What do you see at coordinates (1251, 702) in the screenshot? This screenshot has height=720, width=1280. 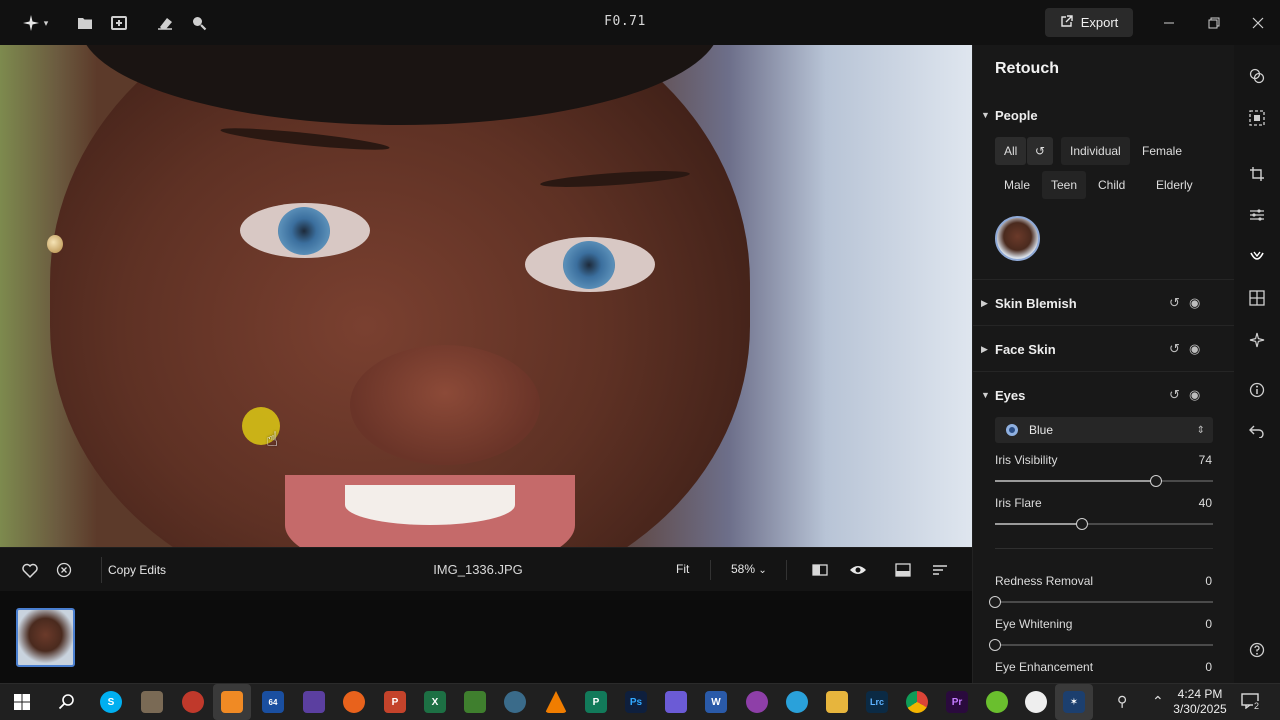 I see `notification-icon: 2` at bounding box center [1251, 702].